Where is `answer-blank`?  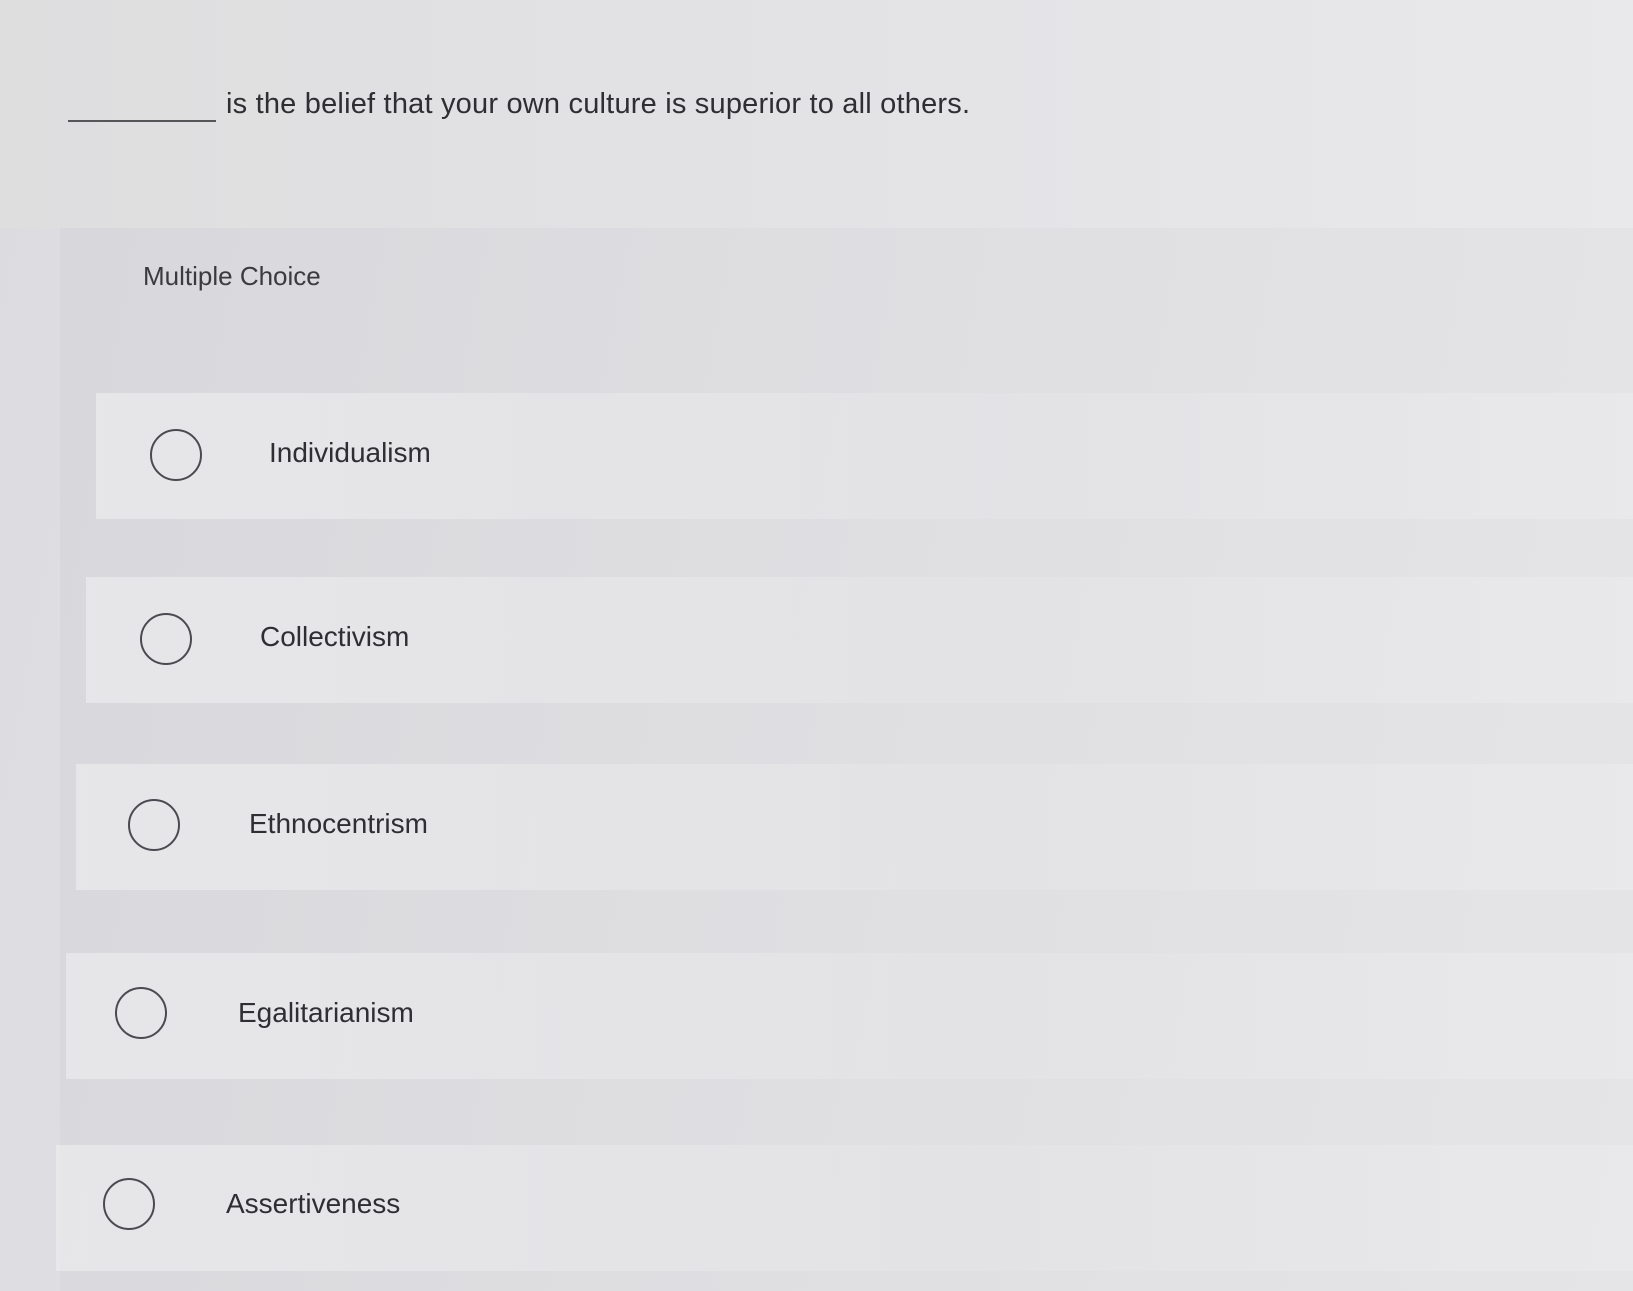 answer-blank is located at coordinates (142, 106).